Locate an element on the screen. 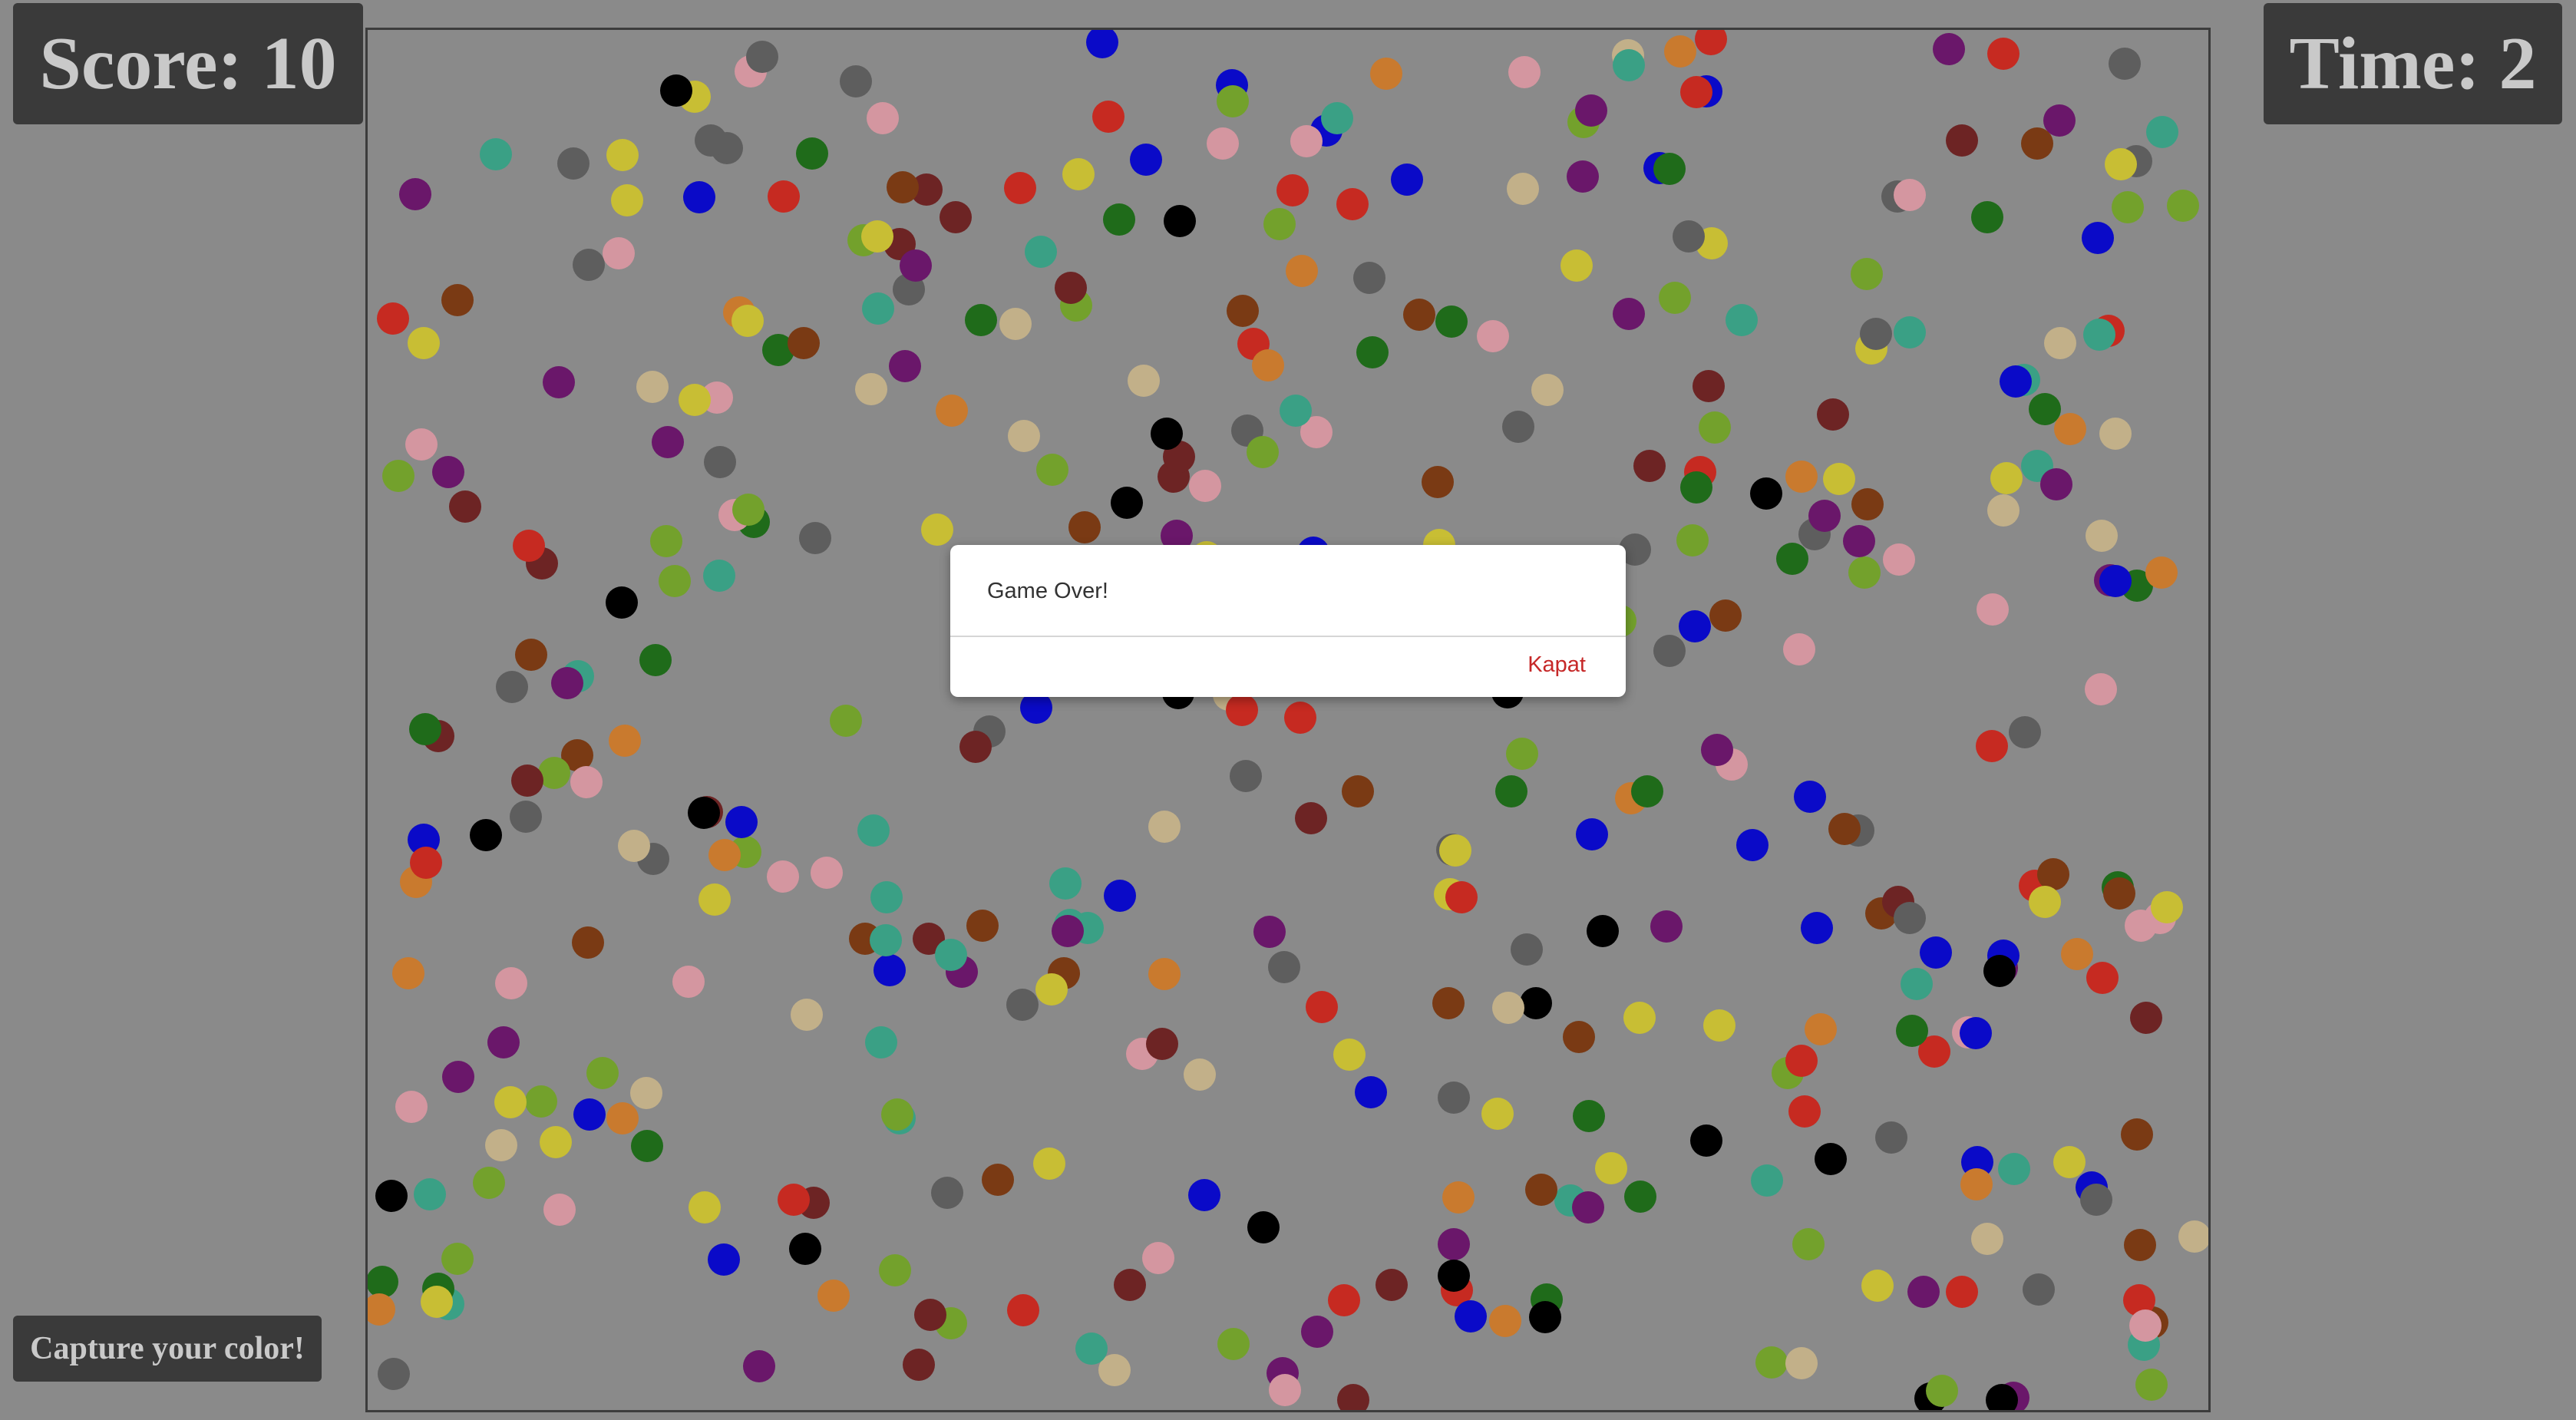  close-button: Kapat is located at coordinates (1556, 665).